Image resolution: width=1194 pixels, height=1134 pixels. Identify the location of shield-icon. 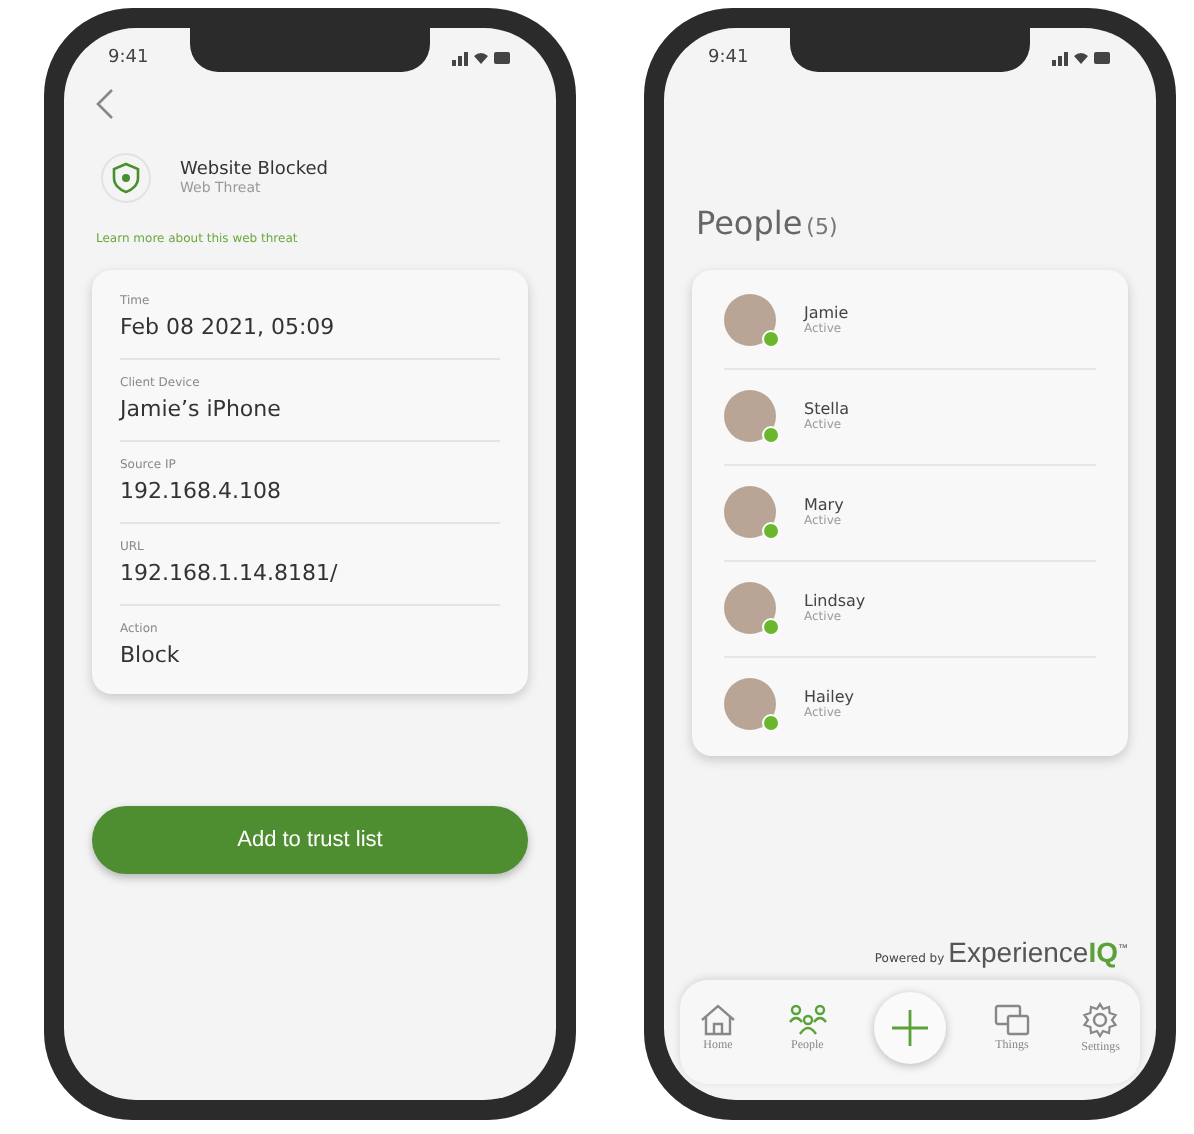
(126, 178).